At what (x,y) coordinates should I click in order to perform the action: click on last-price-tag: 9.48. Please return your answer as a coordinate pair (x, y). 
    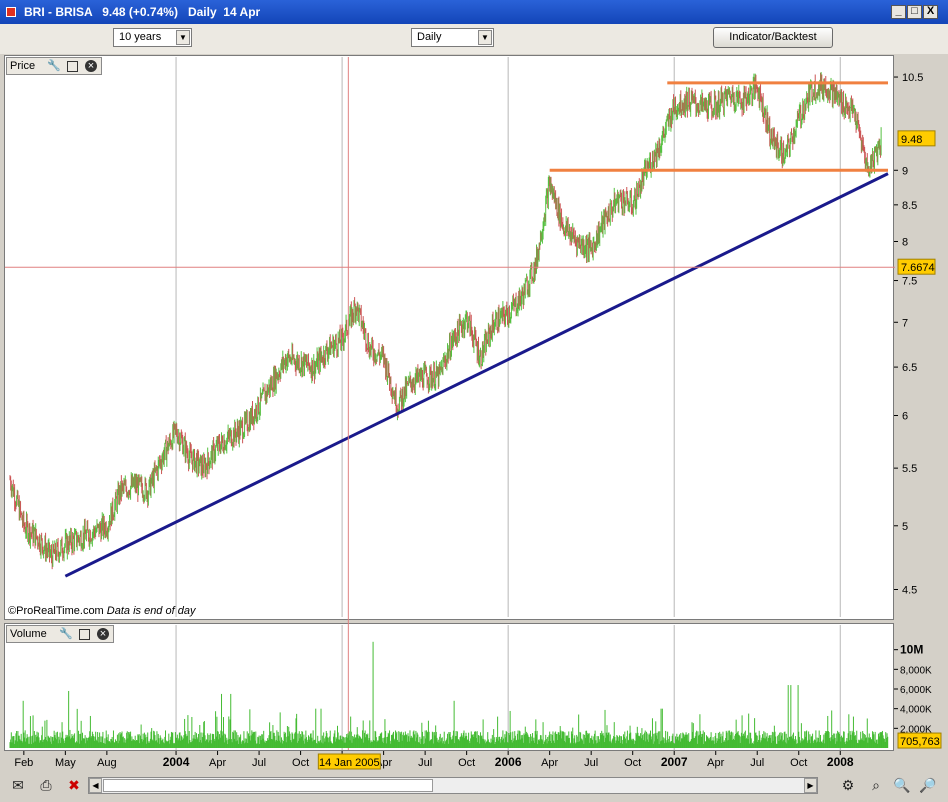
    Looking at the image, I should click on (911, 140).